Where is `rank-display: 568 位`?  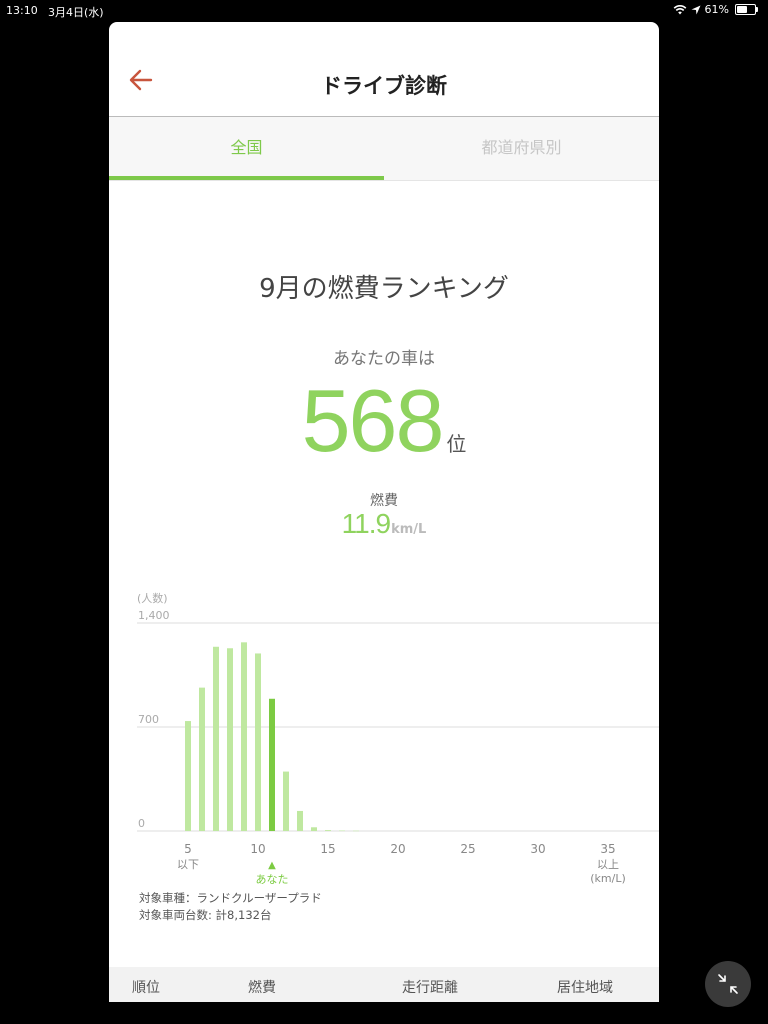 rank-display: 568 位 is located at coordinates (384, 421).